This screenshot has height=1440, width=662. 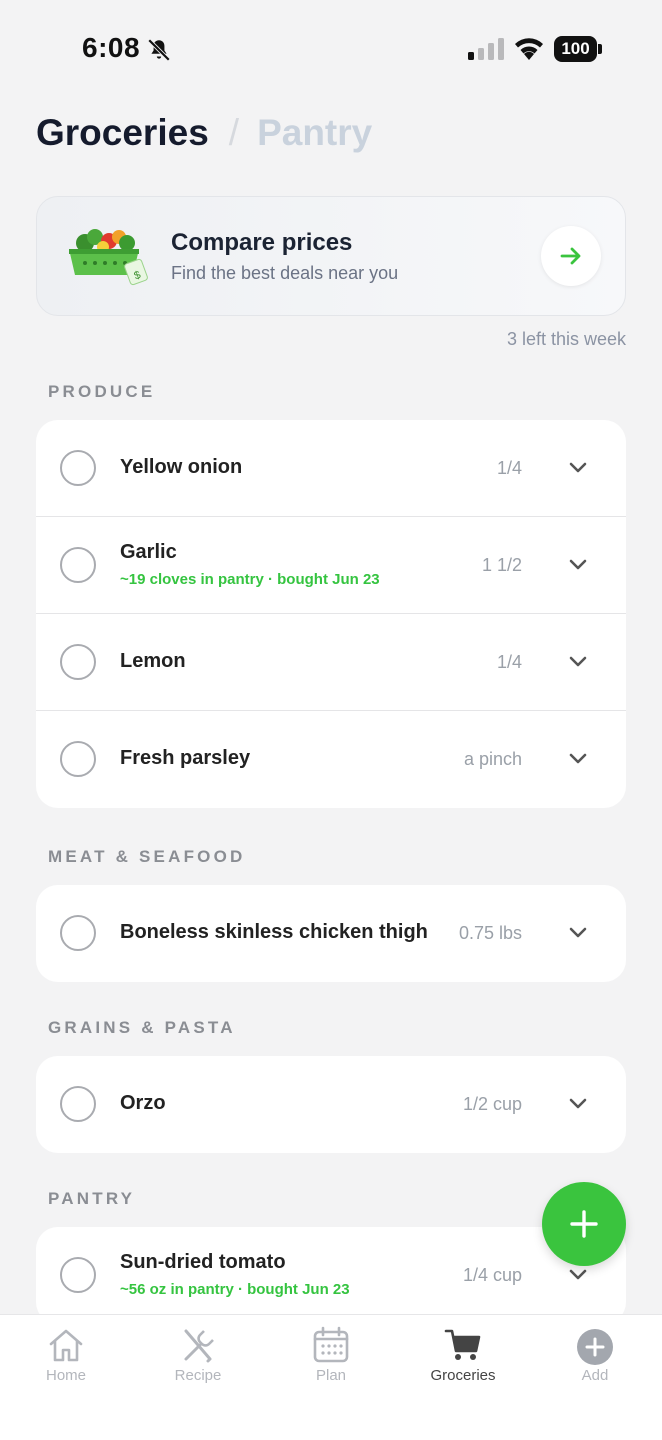 What do you see at coordinates (235, 1289) in the screenshot?
I see `item-pantry-note: ~56 oz in pantry · bought Jun 23` at bounding box center [235, 1289].